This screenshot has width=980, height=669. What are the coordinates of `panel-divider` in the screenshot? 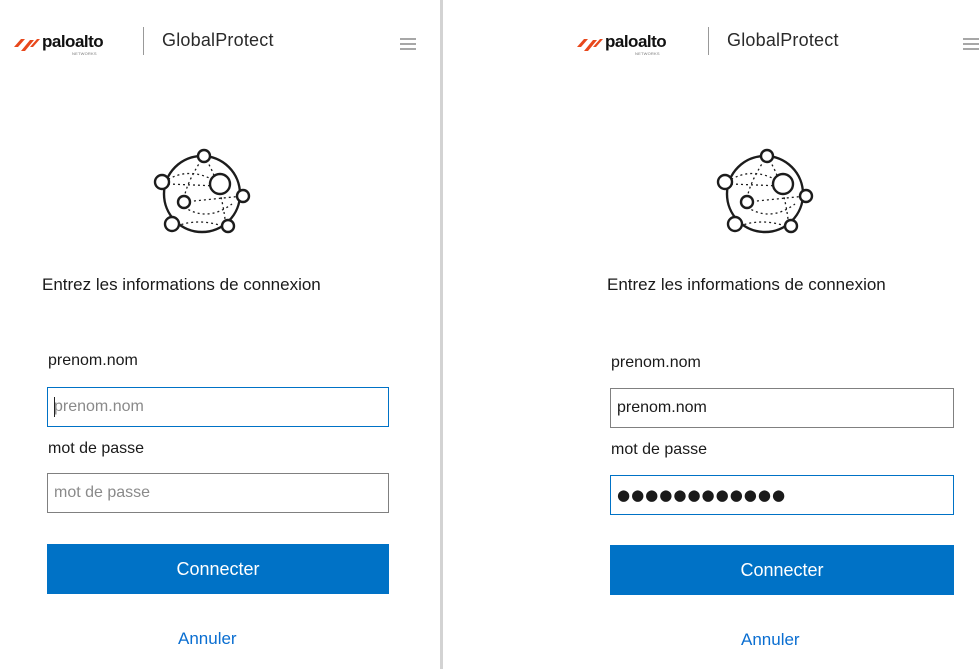 It's located at (441, 334).